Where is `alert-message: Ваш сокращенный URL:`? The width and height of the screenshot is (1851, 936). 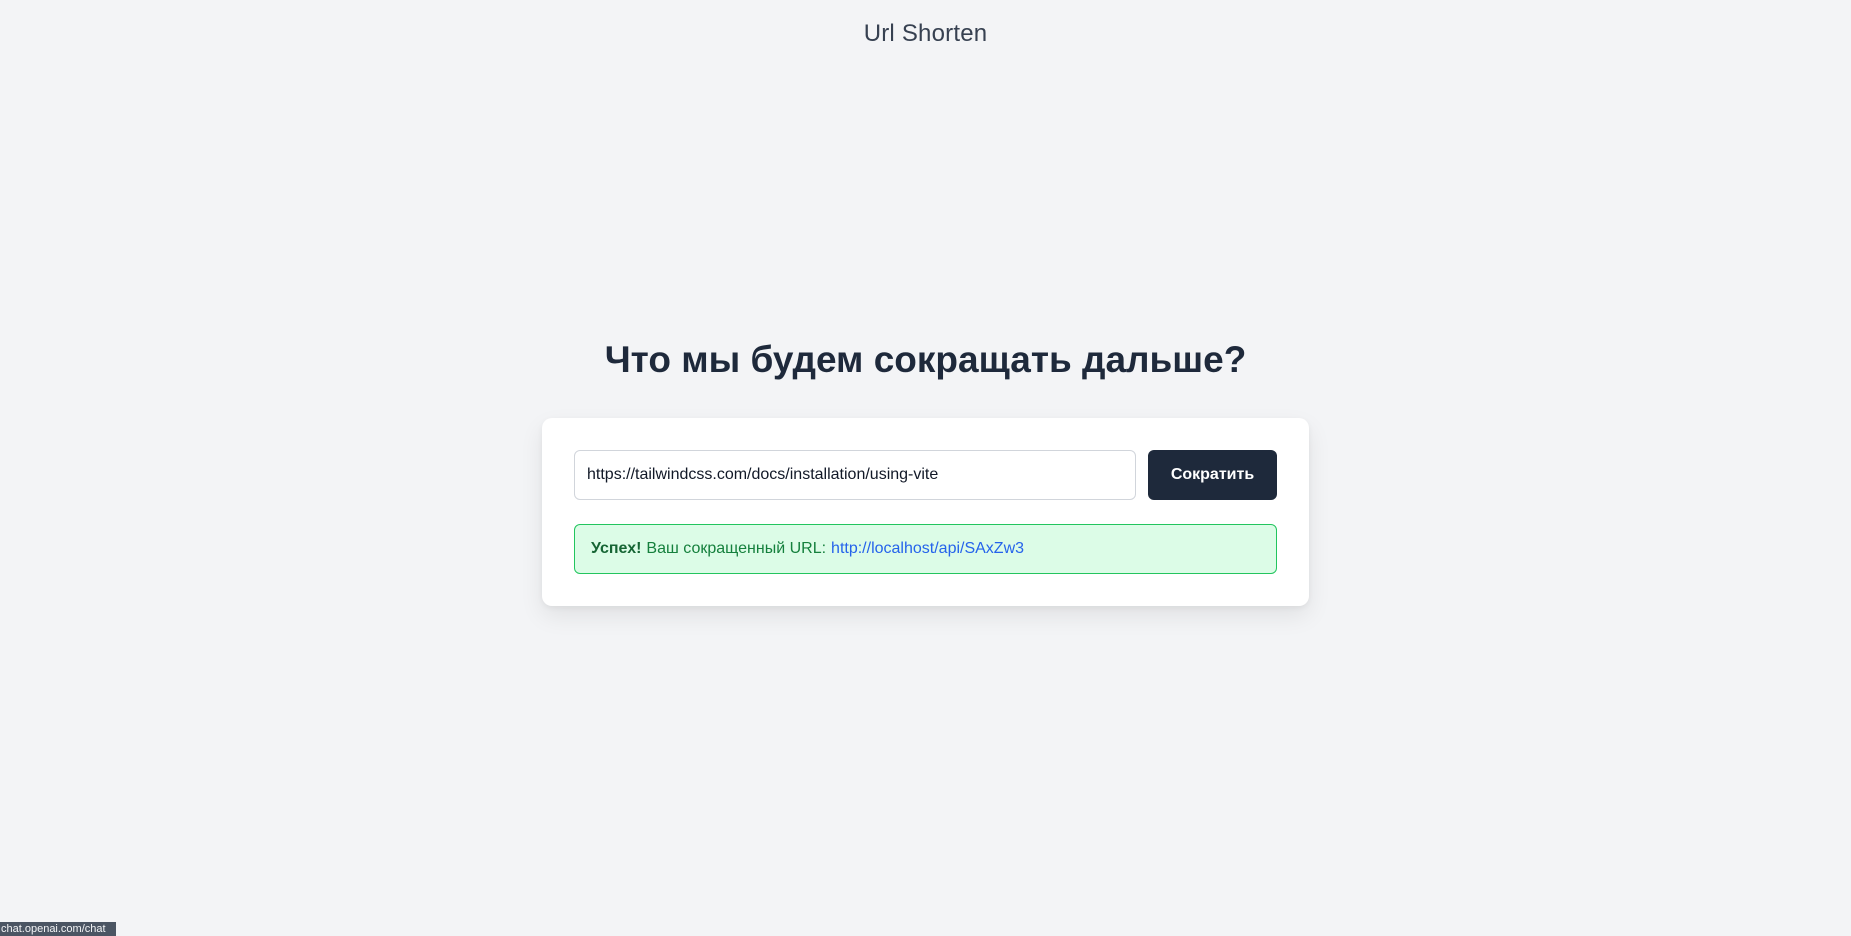
alert-message: Ваш сокращенный URL: is located at coordinates (736, 548).